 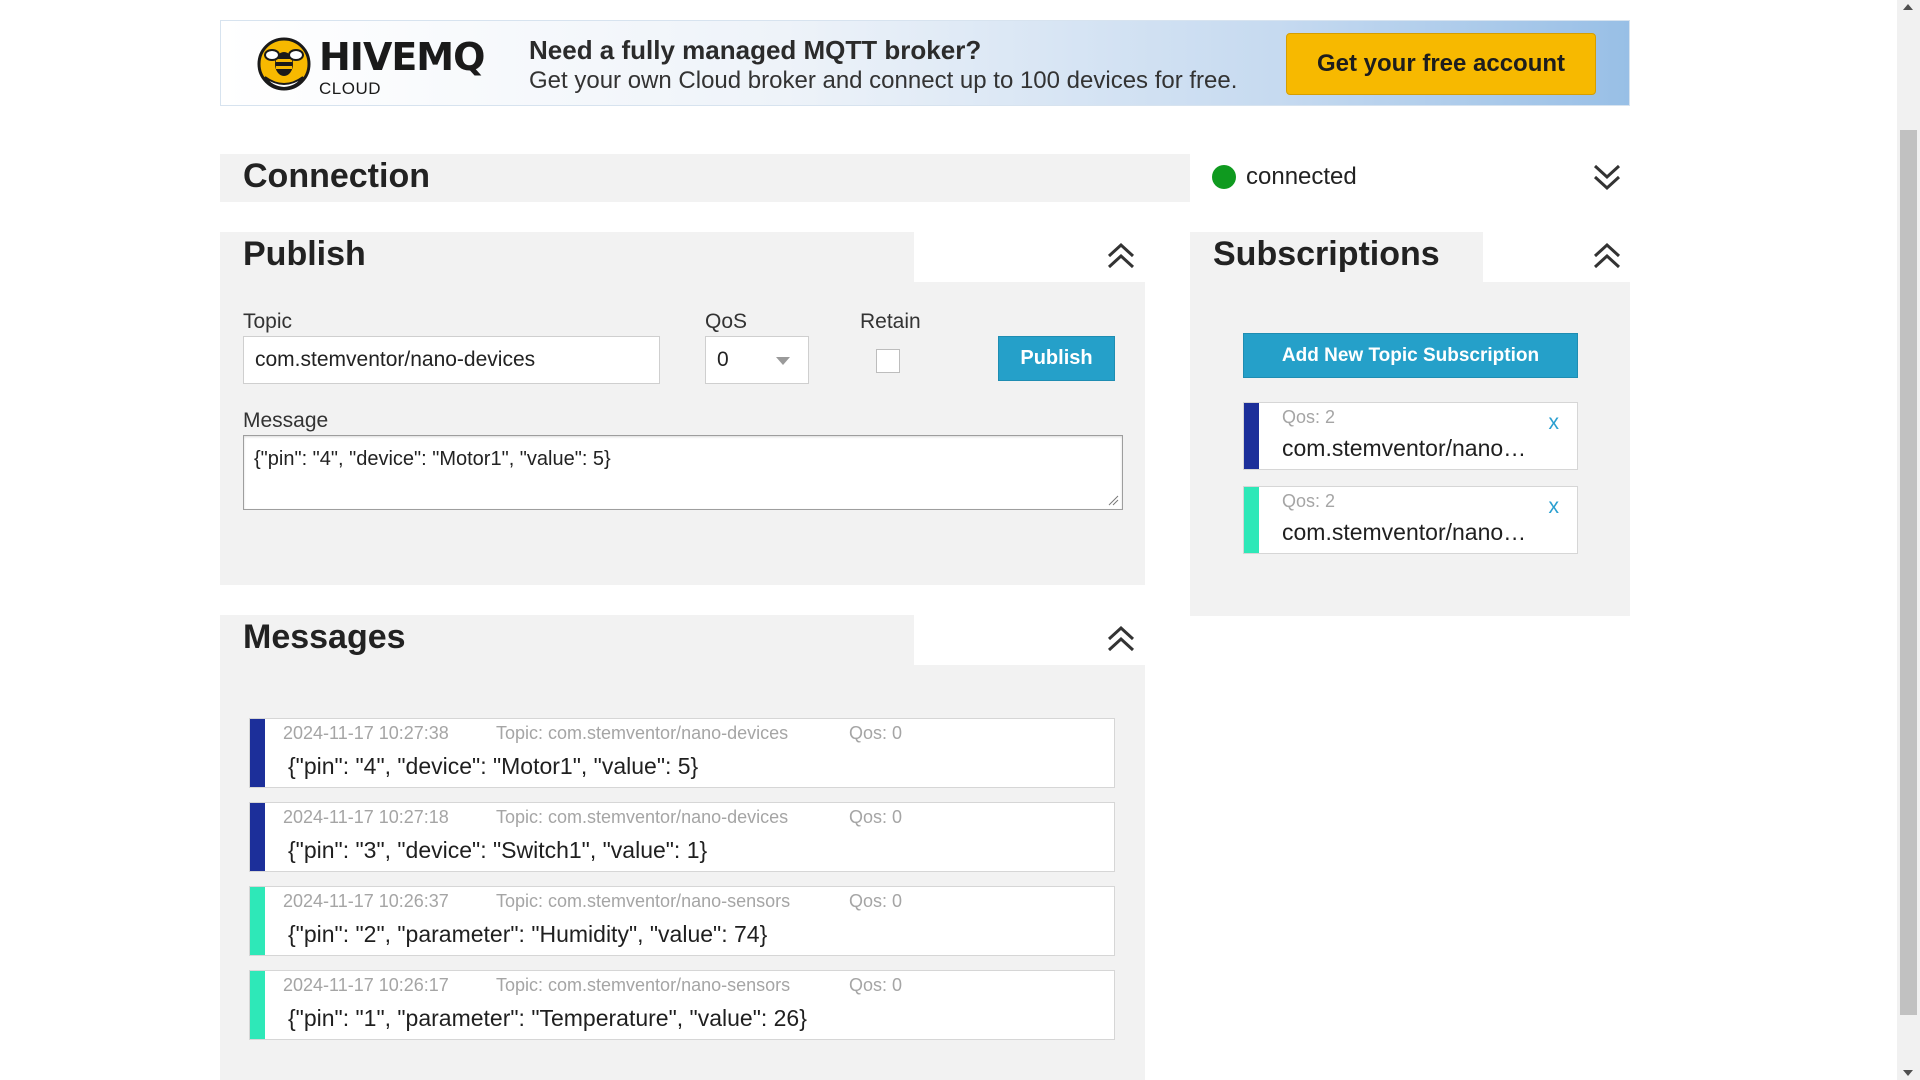 I want to click on banner-headline: Need a fully managed MQTT broker?, so click(x=755, y=50).